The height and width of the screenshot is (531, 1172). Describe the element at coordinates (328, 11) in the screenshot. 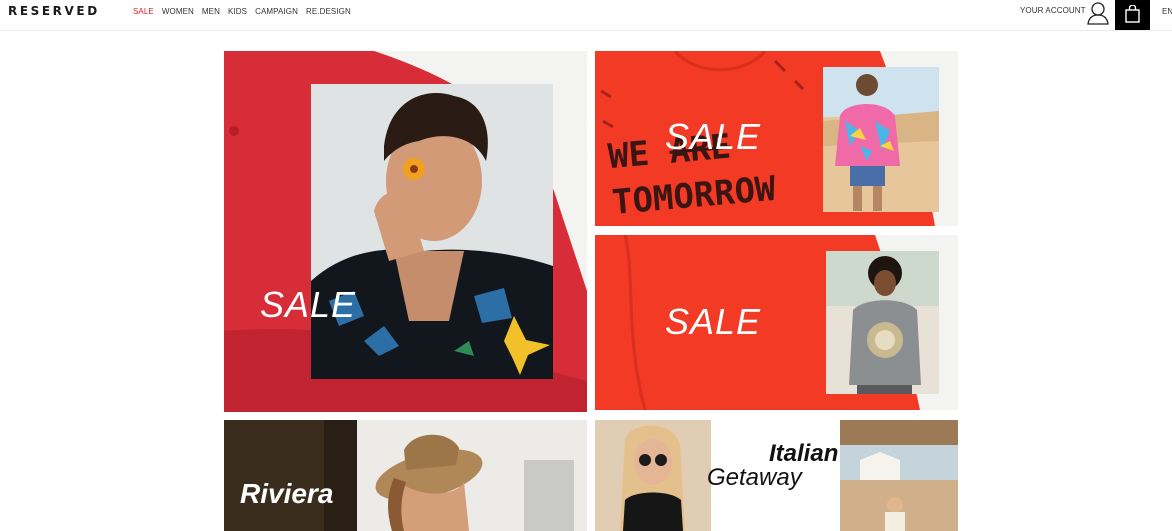

I see `nav-item-redesign: RE.DESIGN` at that location.